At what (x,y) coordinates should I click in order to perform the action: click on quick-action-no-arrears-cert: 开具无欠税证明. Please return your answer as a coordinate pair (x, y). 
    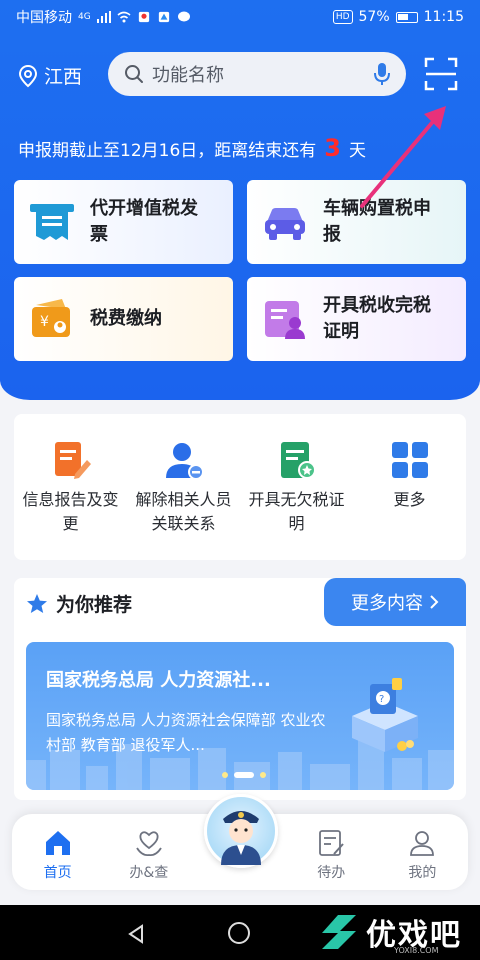
    Looking at the image, I should click on (296, 487).